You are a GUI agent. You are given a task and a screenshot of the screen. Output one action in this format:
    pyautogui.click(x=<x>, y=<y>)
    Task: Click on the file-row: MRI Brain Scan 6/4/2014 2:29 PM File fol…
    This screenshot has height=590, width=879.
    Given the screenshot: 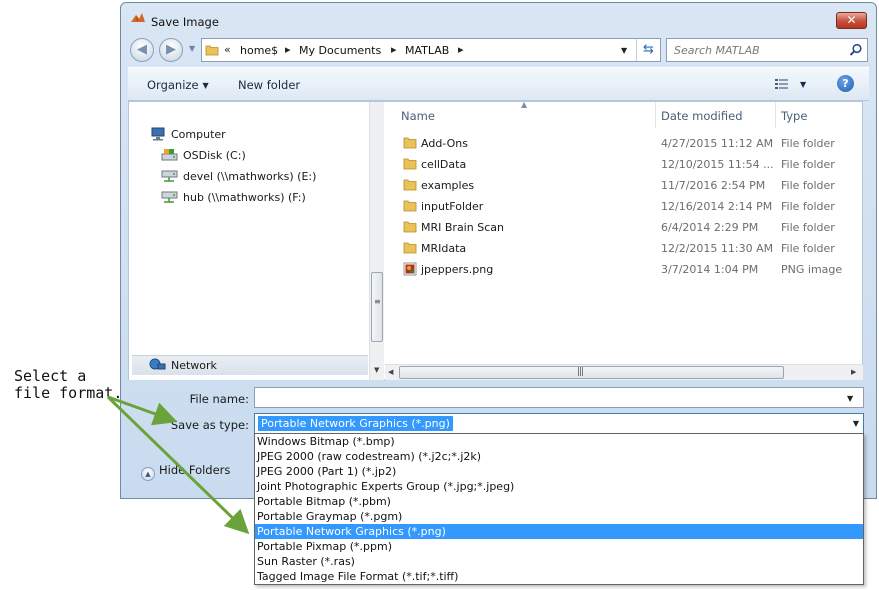 What is the action you would take?
    pyautogui.click(x=624, y=227)
    